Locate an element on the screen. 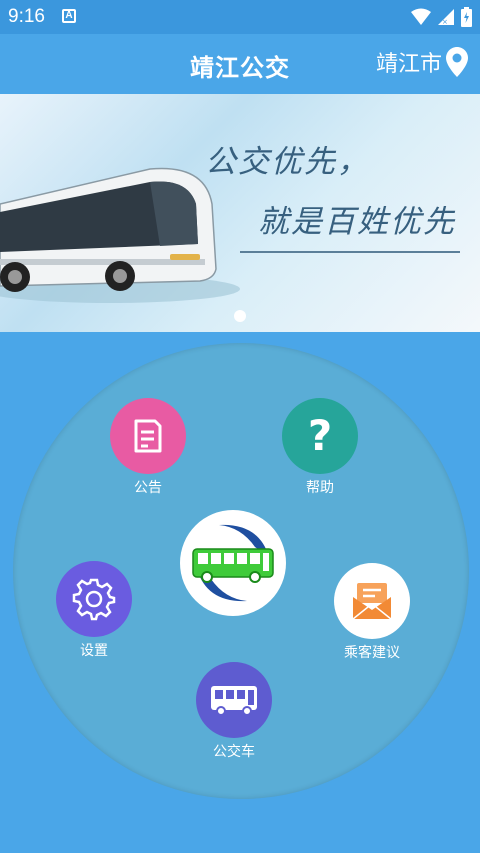 The image size is (480, 853). settings-circle is located at coordinates (94, 599).